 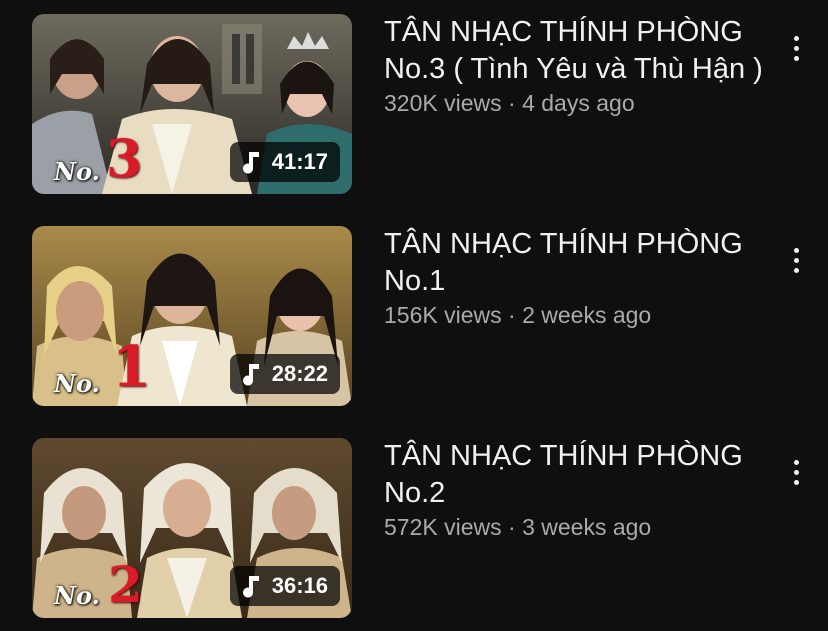 What do you see at coordinates (587, 315) in the screenshot?
I see `upload-age: 2 weeks ago` at bounding box center [587, 315].